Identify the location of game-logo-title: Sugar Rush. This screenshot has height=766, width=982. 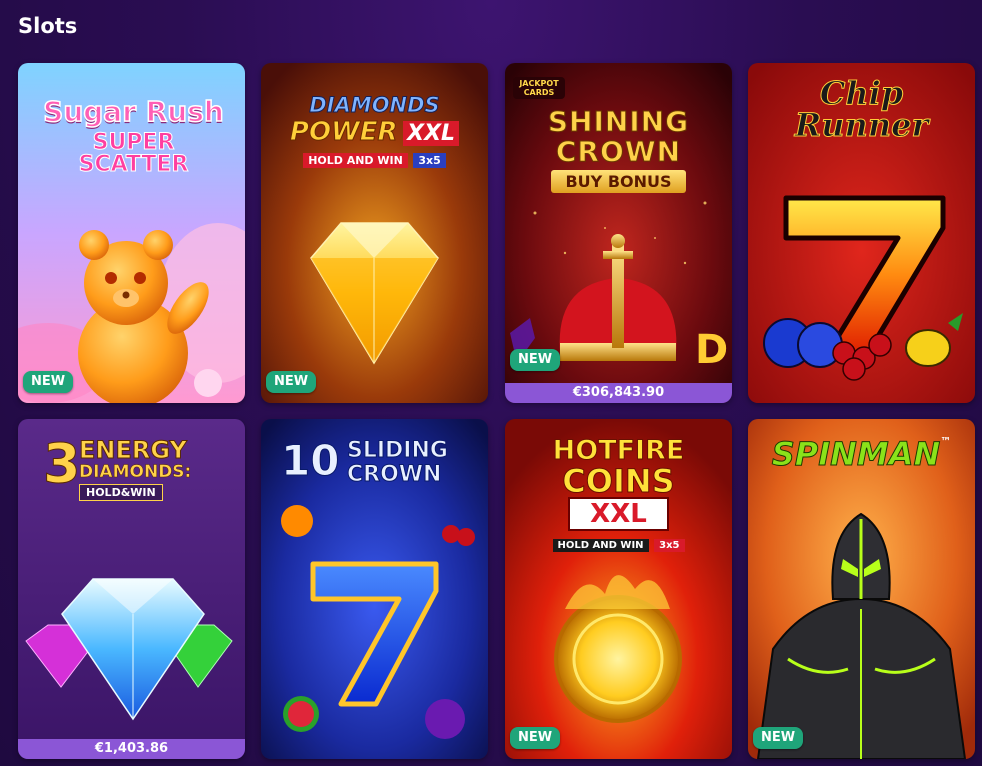
(133, 111).